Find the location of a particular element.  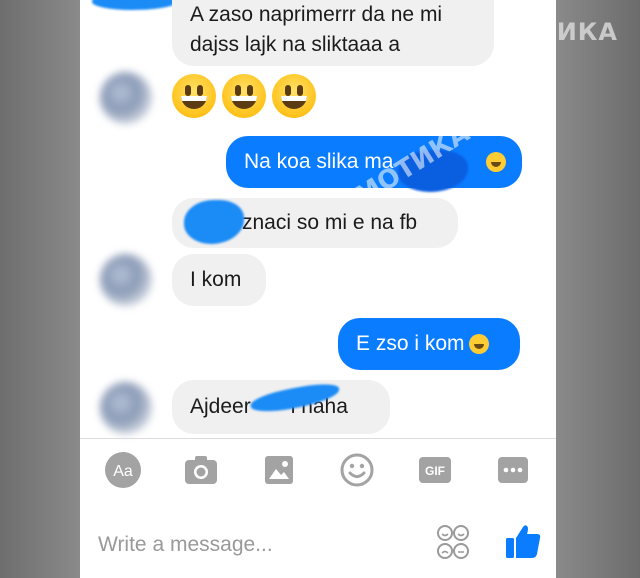

message-input is located at coordinates (258, 545).